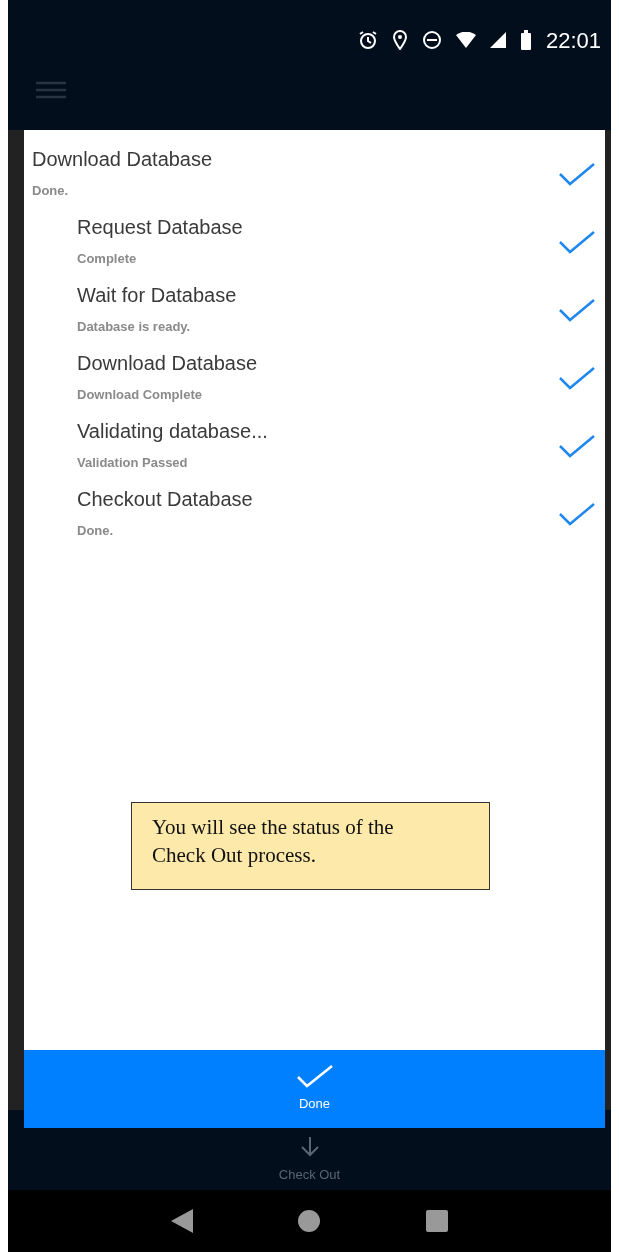 The height and width of the screenshot is (1252, 619). I want to click on step-title: Request Database, so click(160, 227).